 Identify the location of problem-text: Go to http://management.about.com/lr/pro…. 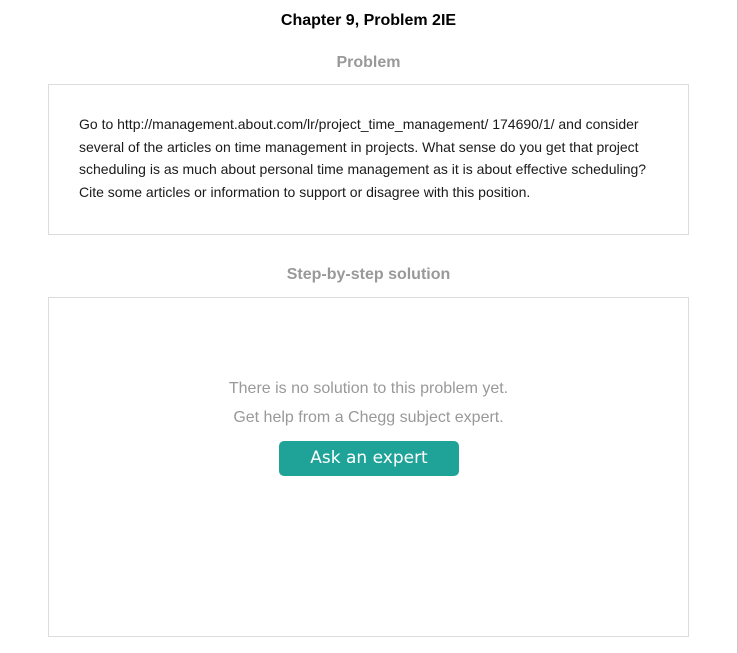
(363, 158).